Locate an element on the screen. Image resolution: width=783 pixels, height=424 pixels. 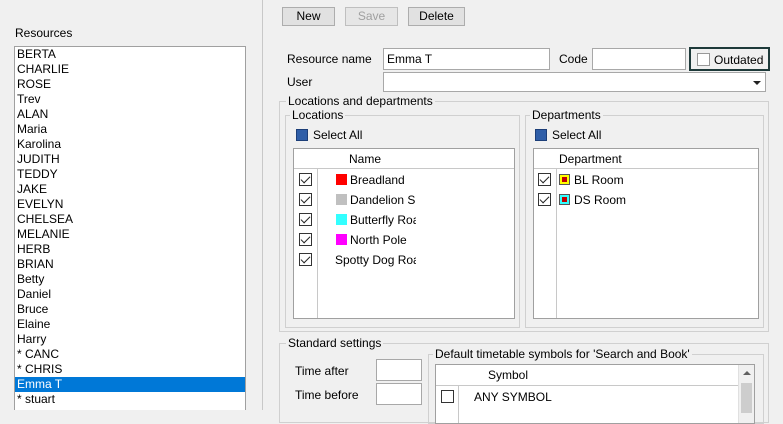
resource-list-item: ROSE is located at coordinates (130, 84).